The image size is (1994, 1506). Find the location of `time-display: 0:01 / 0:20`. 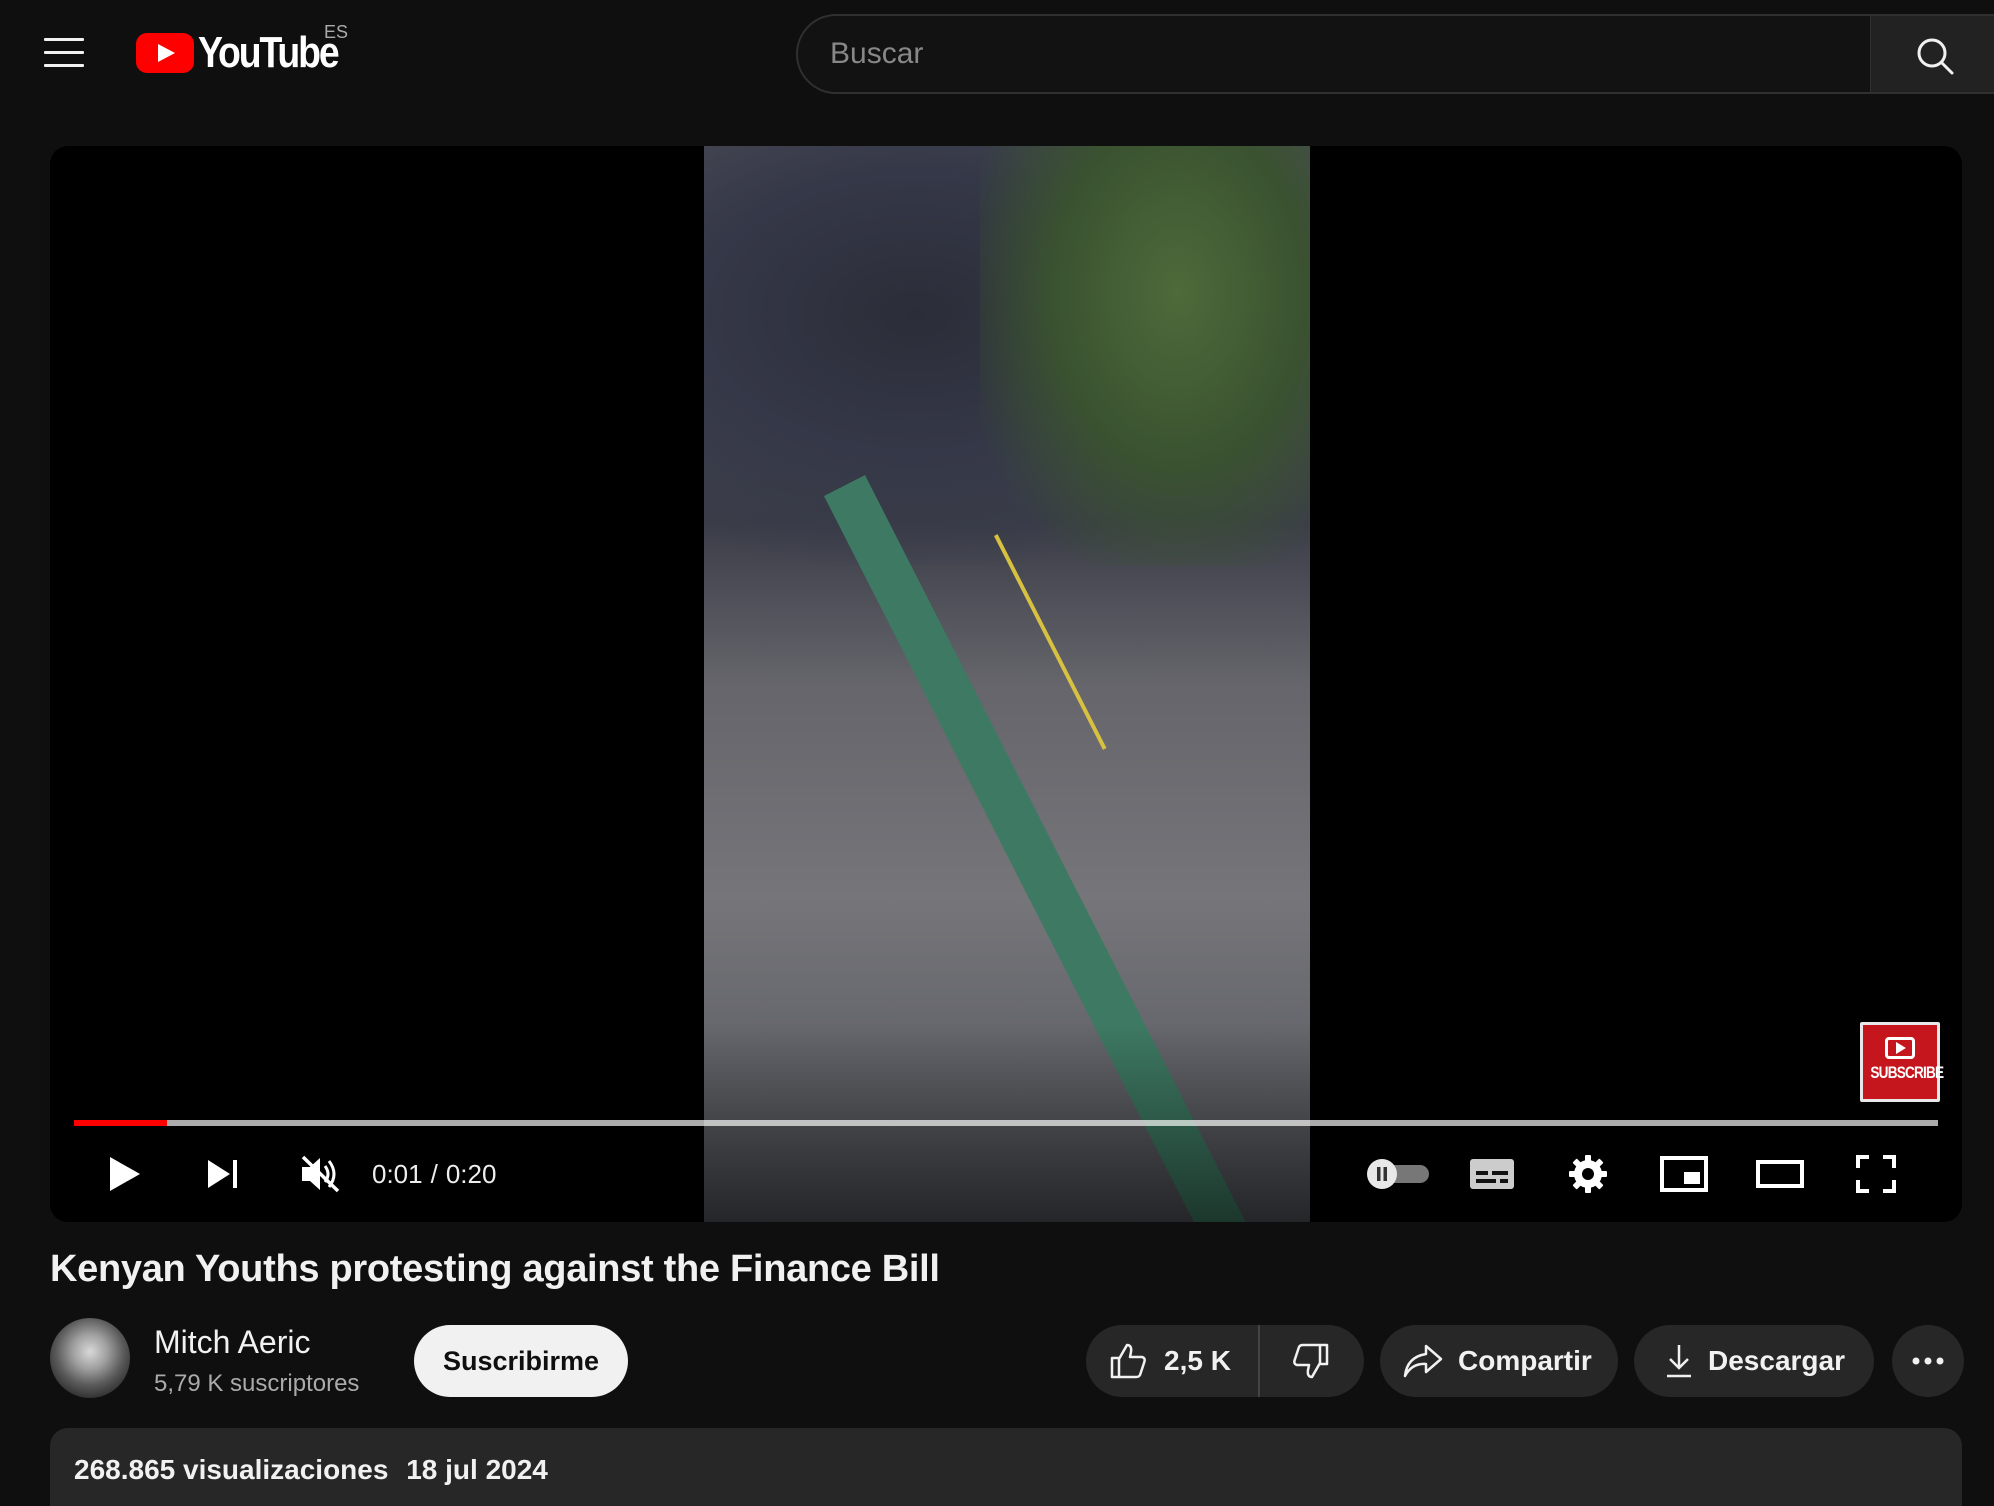

time-display: 0:01 / 0:20 is located at coordinates (434, 1174).